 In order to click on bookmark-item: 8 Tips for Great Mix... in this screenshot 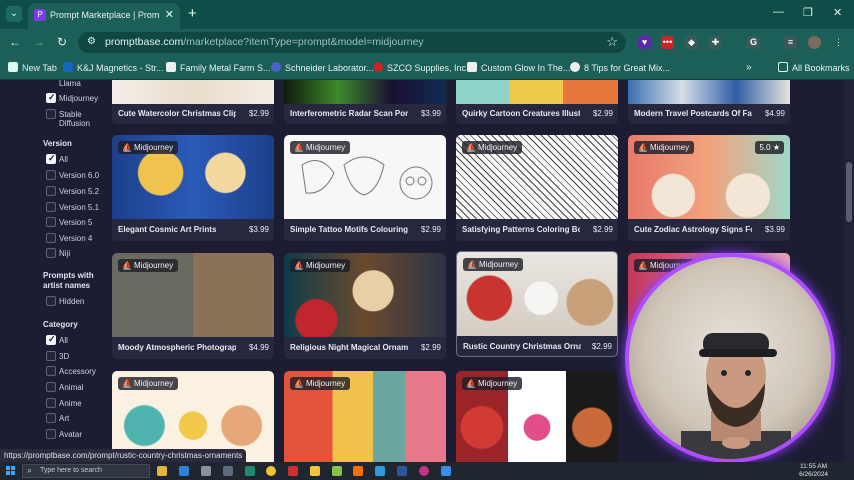, I will do `click(620, 67)`.